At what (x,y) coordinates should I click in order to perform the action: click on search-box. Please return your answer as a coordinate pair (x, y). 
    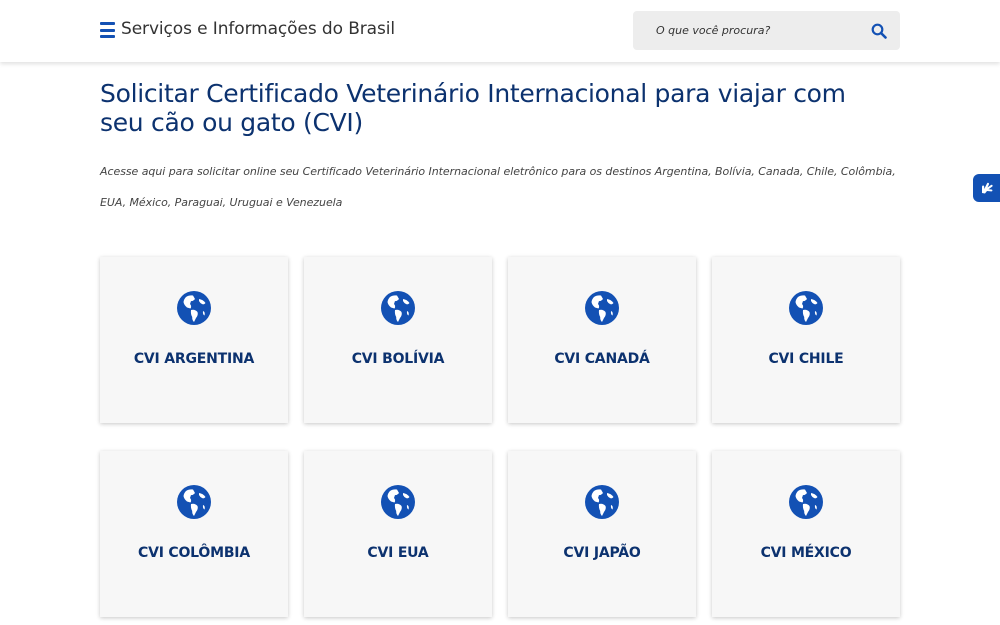
    Looking at the image, I should click on (766, 30).